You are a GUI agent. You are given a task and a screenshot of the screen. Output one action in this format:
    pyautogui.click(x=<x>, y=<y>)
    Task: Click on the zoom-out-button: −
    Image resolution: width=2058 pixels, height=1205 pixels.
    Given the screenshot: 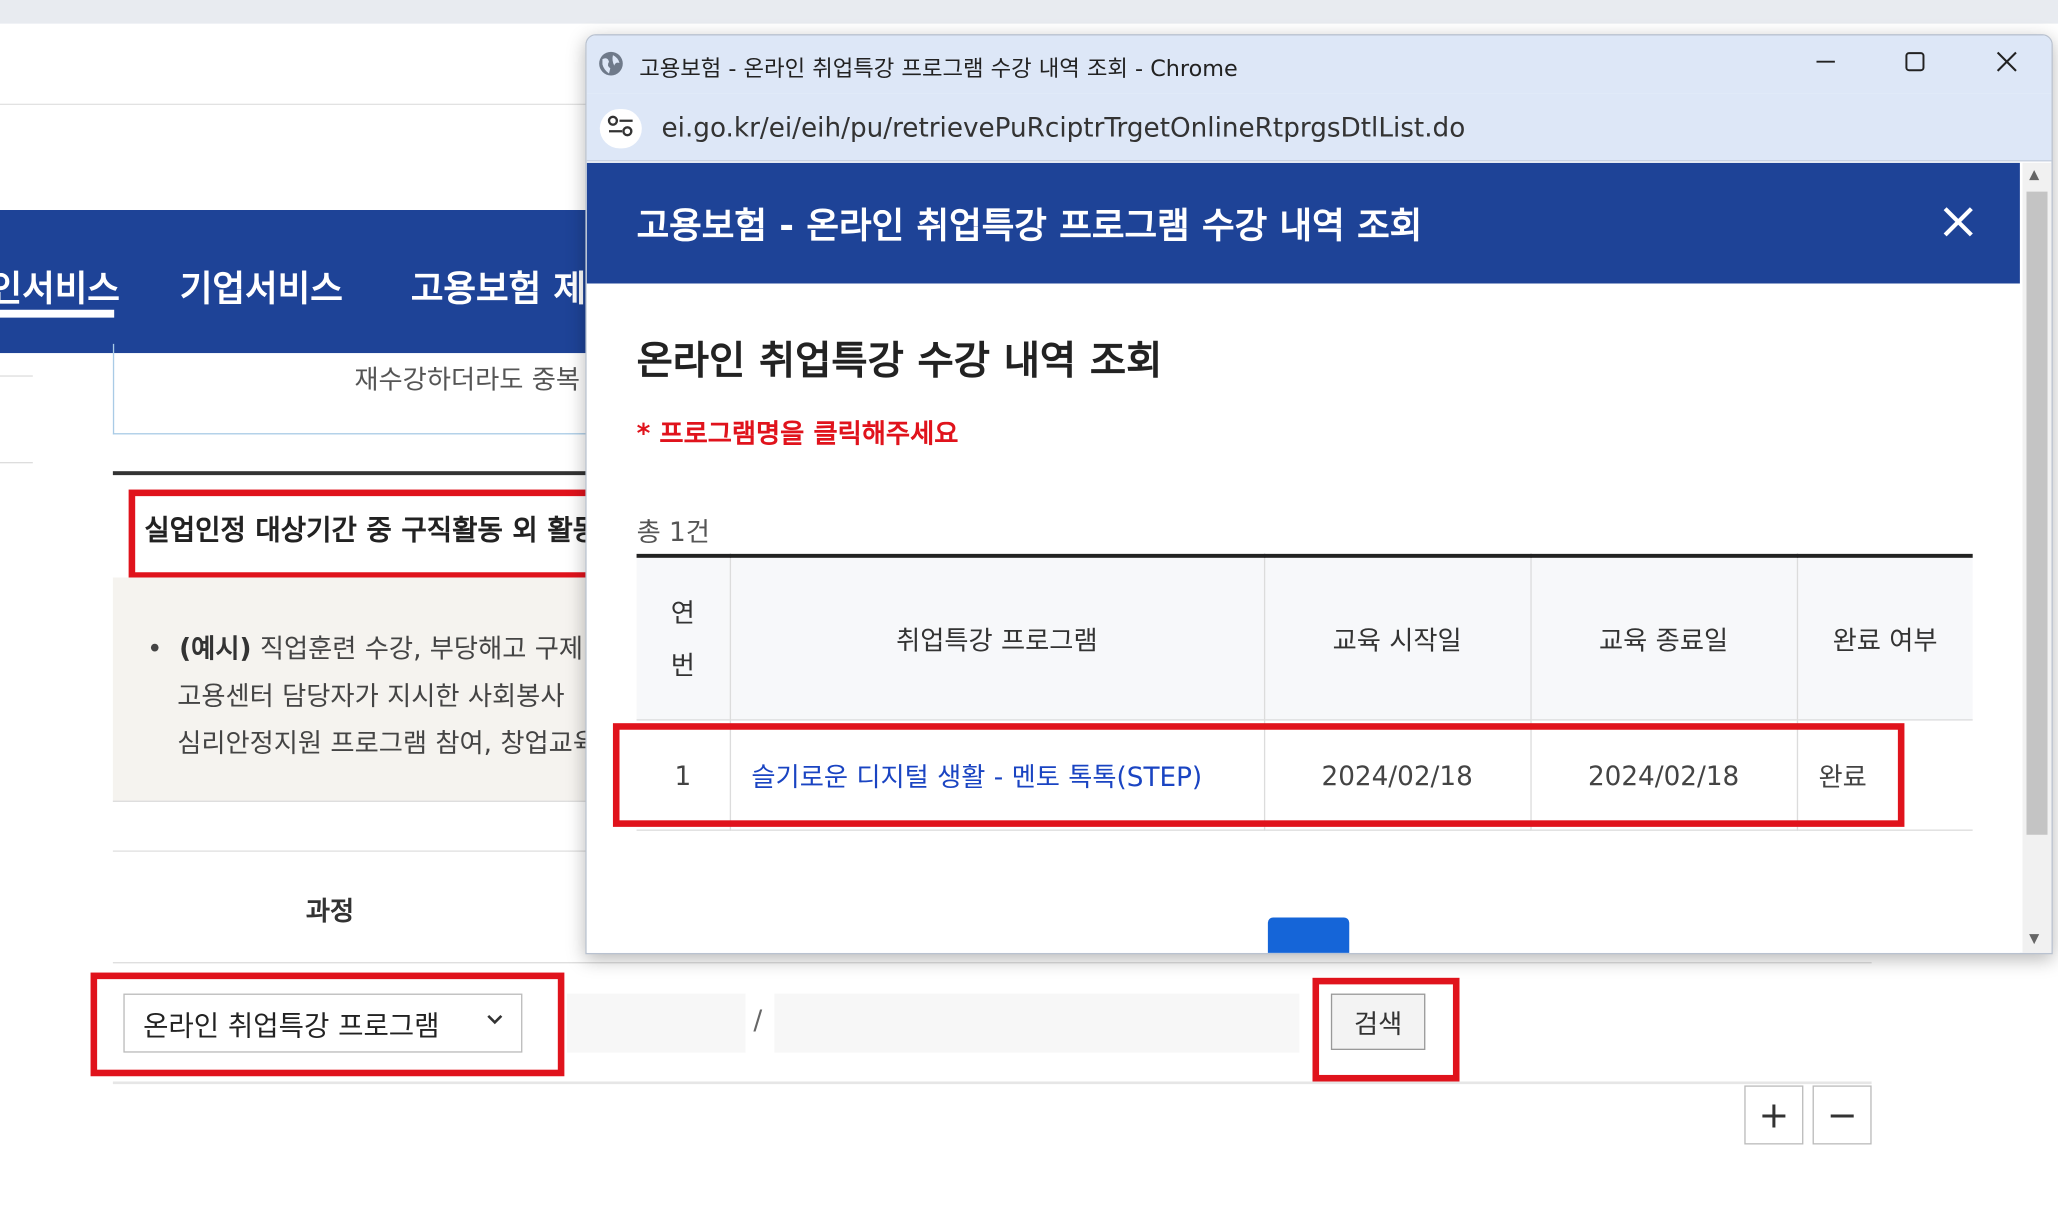 What is the action you would take?
    pyautogui.click(x=1842, y=1115)
    